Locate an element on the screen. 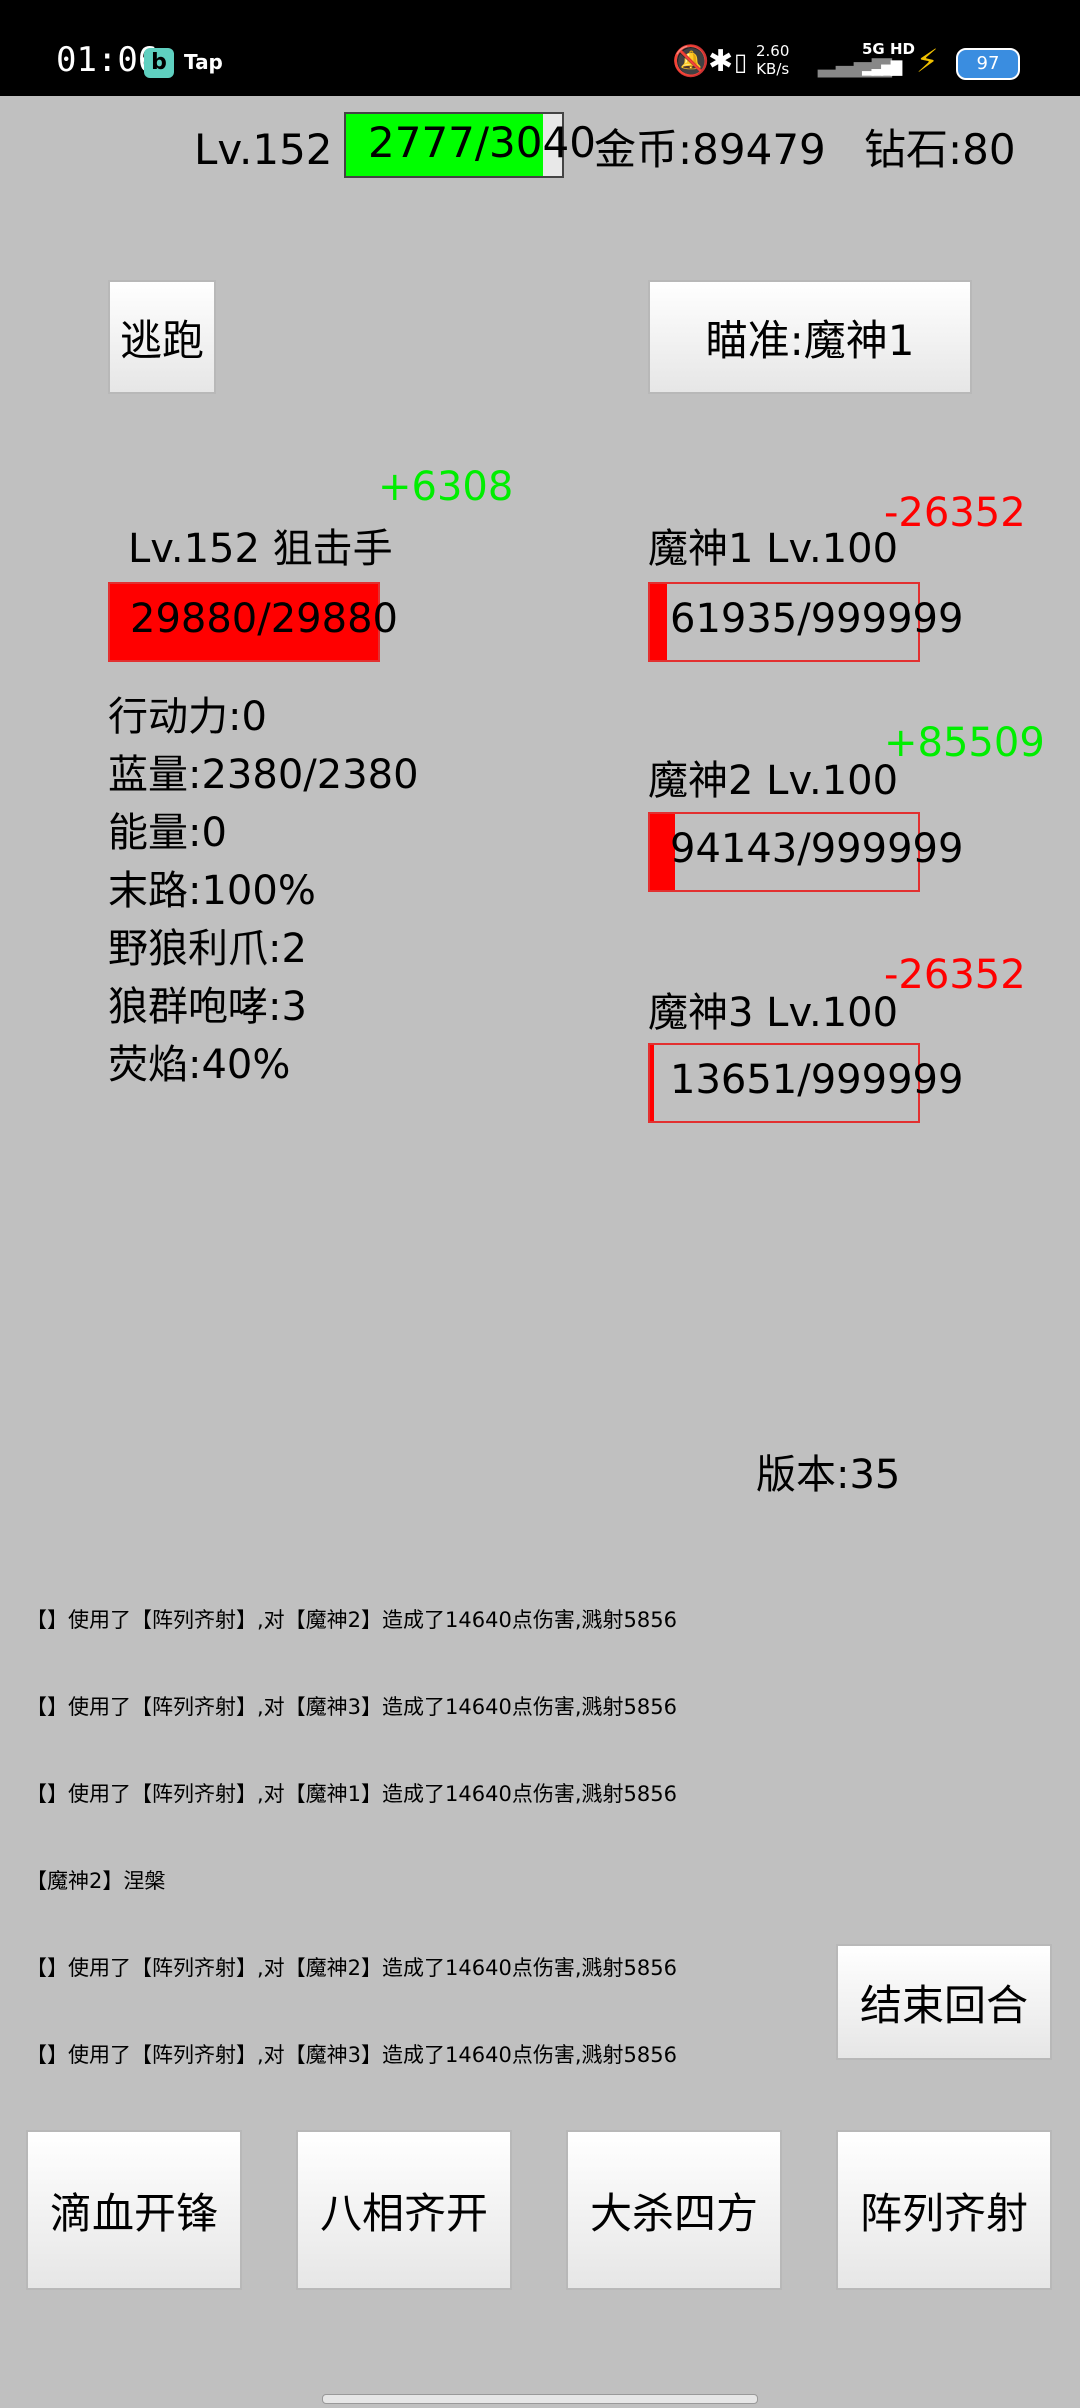  bluetooth-icon: ✱ is located at coordinates (721, 61).